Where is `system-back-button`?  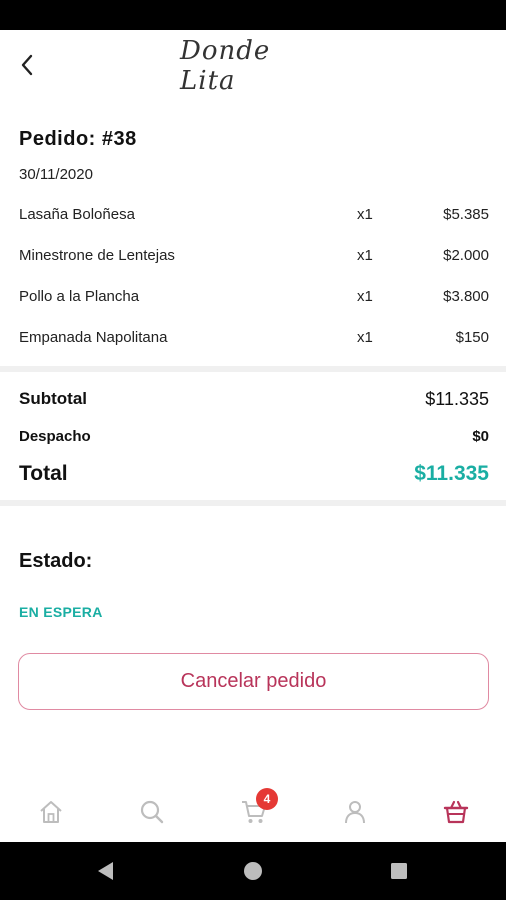
system-back-button is located at coordinates (105, 871).